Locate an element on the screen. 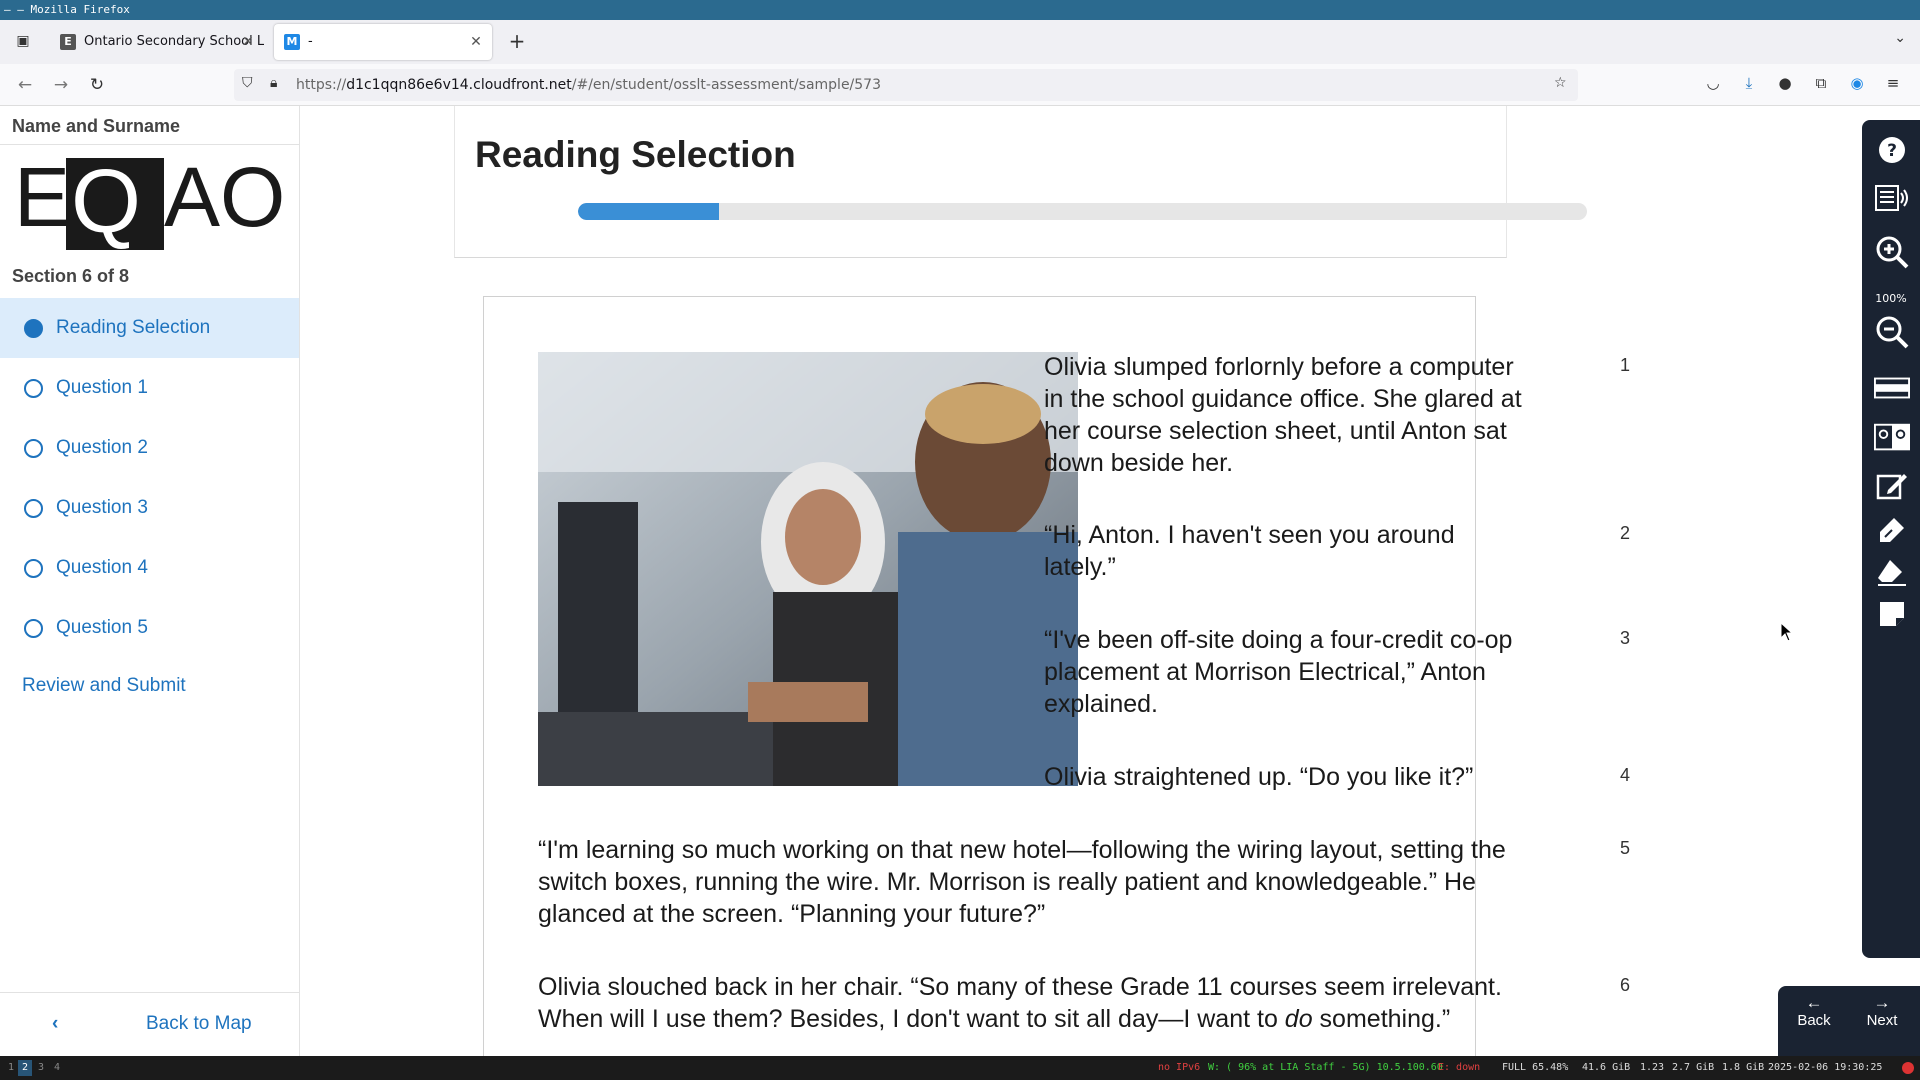  header-card: Reading Selection is located at coordinates (1020, 182).